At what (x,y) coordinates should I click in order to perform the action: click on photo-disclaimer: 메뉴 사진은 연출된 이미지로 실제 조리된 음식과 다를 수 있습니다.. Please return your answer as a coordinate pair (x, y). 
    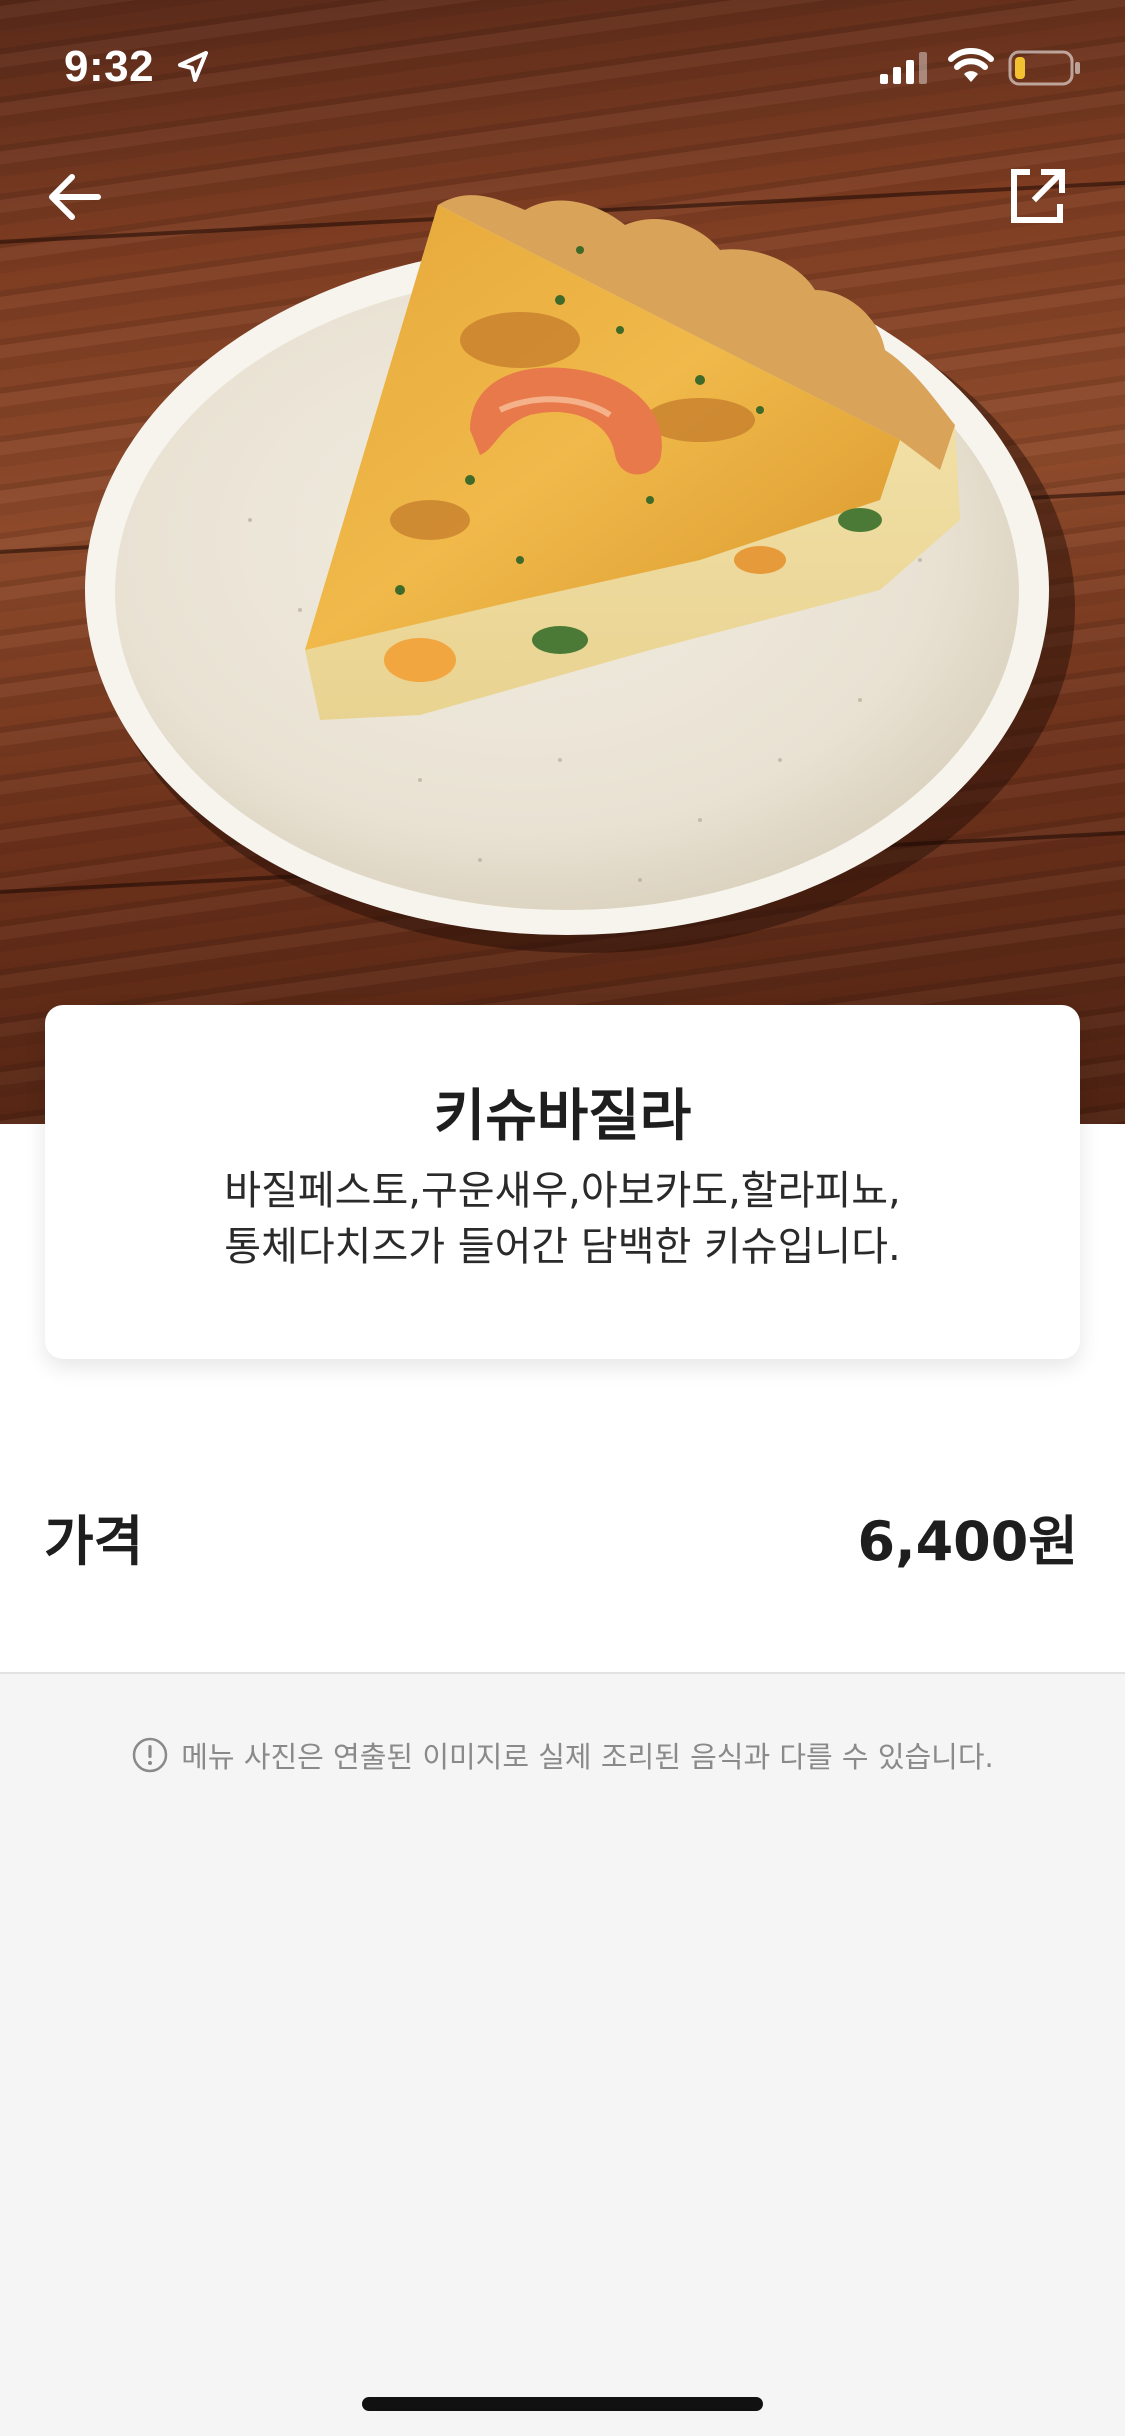
    Looking at the image, I should click on (562, 1758).